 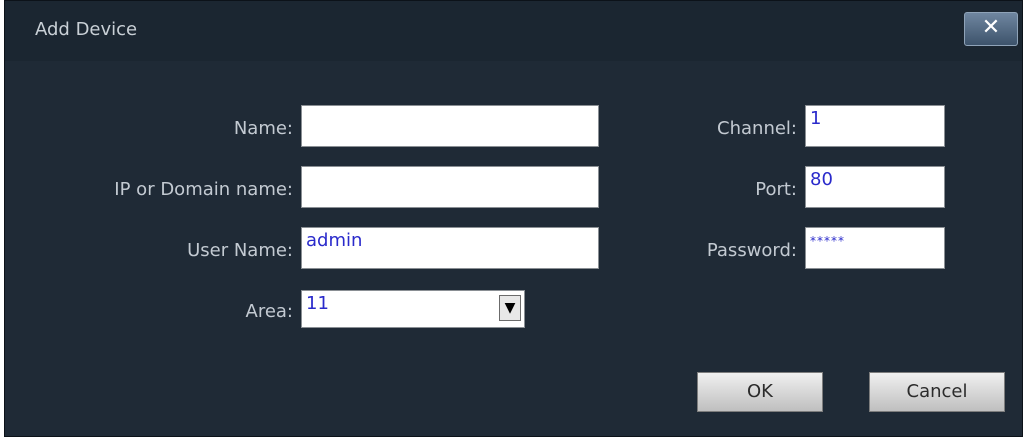 I want to click on dropdown-arrow-button: ▼, so click(x=510, y=308).